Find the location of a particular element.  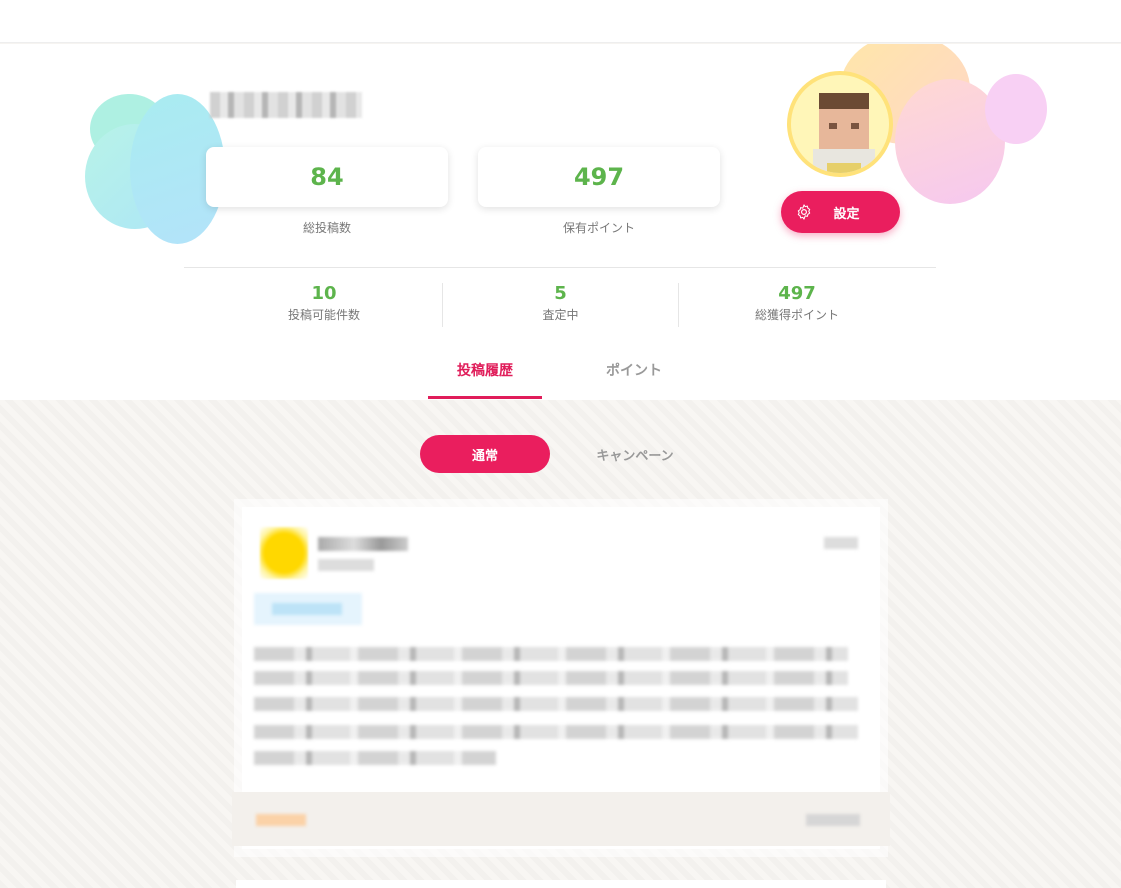

avatar is located at coordinates (840, 124).